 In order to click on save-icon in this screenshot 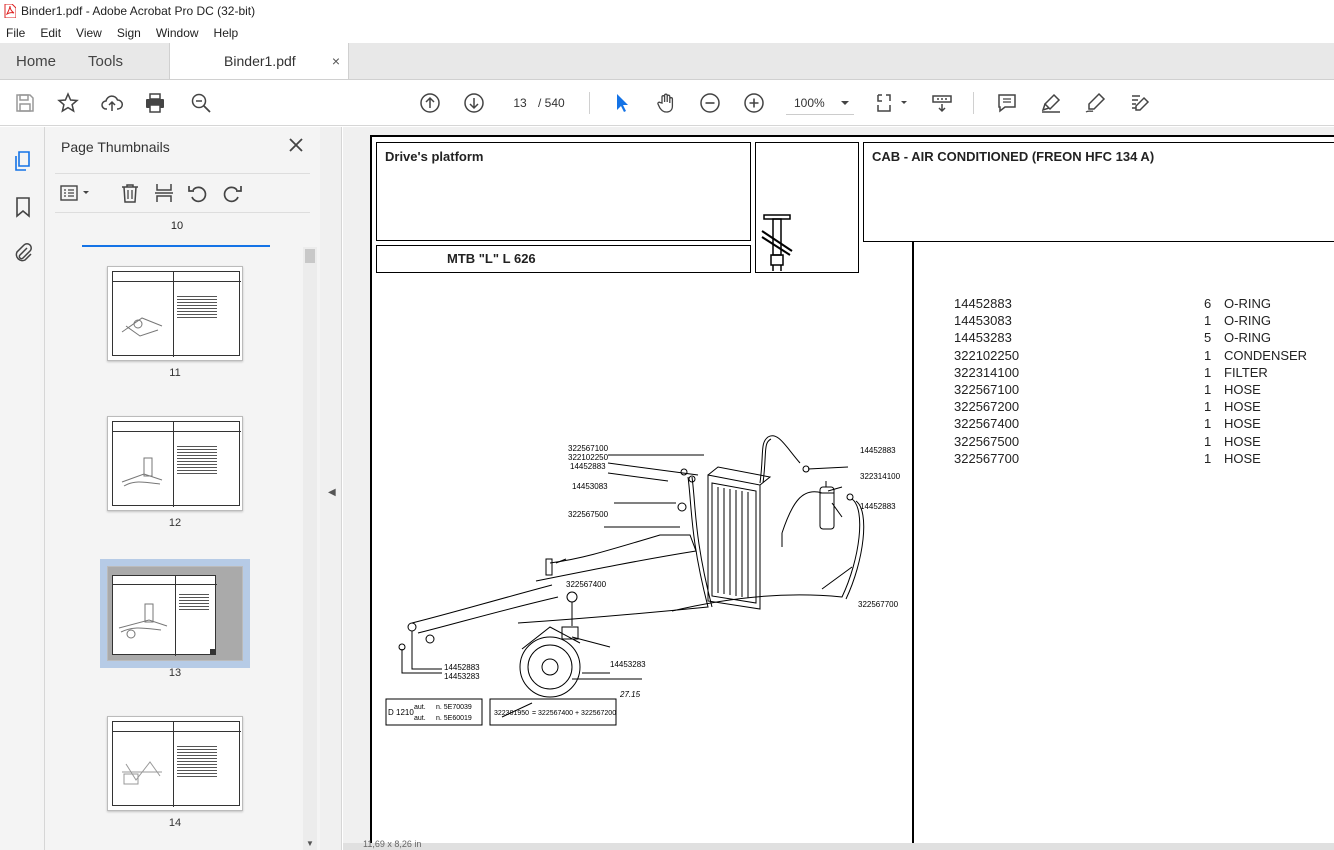, I will do `click(25, 103)`.